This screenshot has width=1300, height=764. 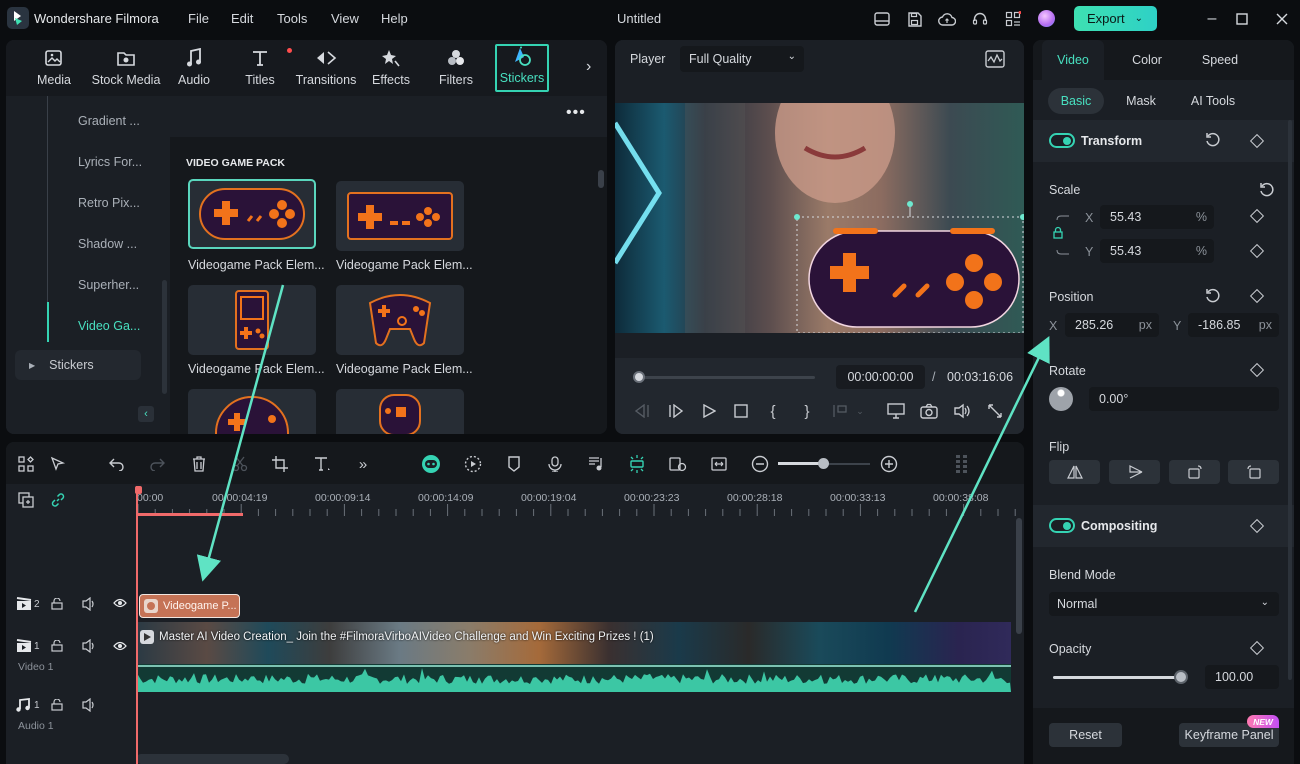 I want to click on tab-effects: Effects, so click(x=391, y=68).